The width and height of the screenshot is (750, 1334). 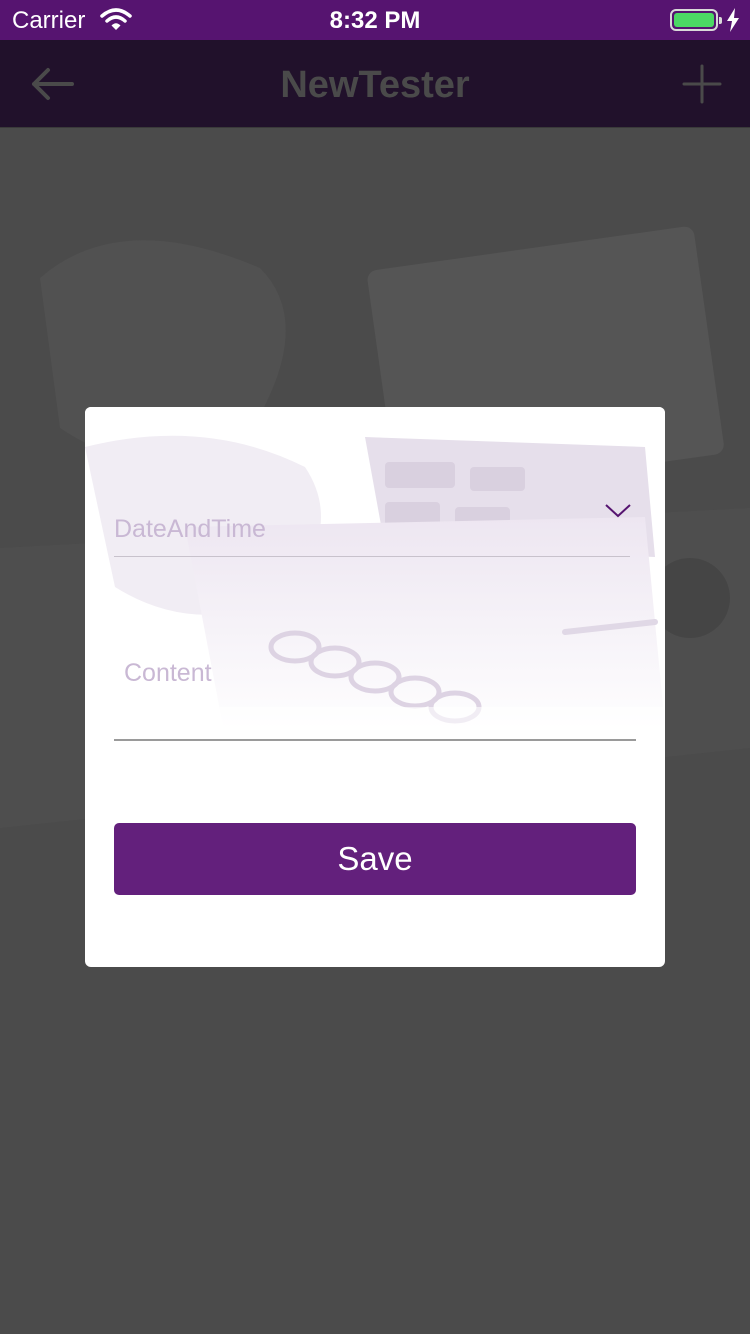 I want to click on content-placeholder: Content, so click(x=168, y=673).